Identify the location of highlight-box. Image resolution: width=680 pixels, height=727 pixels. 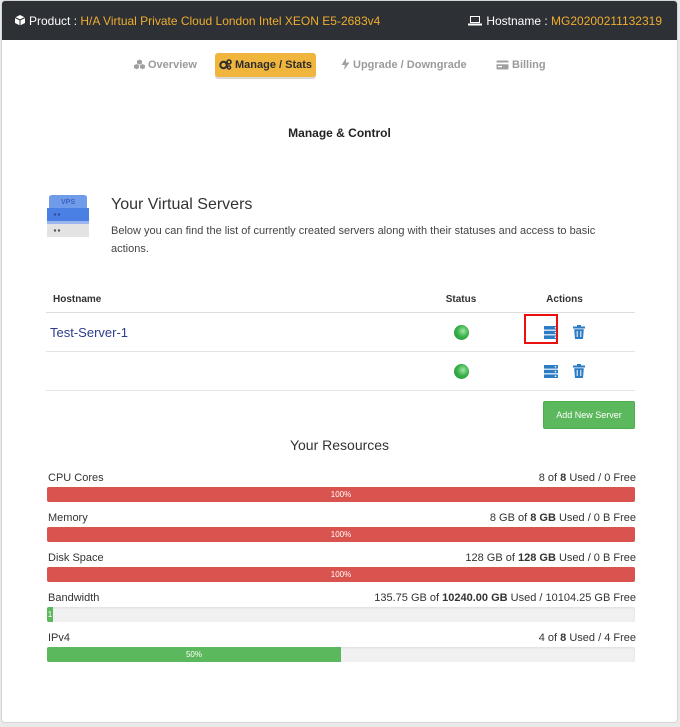
(541, 328).